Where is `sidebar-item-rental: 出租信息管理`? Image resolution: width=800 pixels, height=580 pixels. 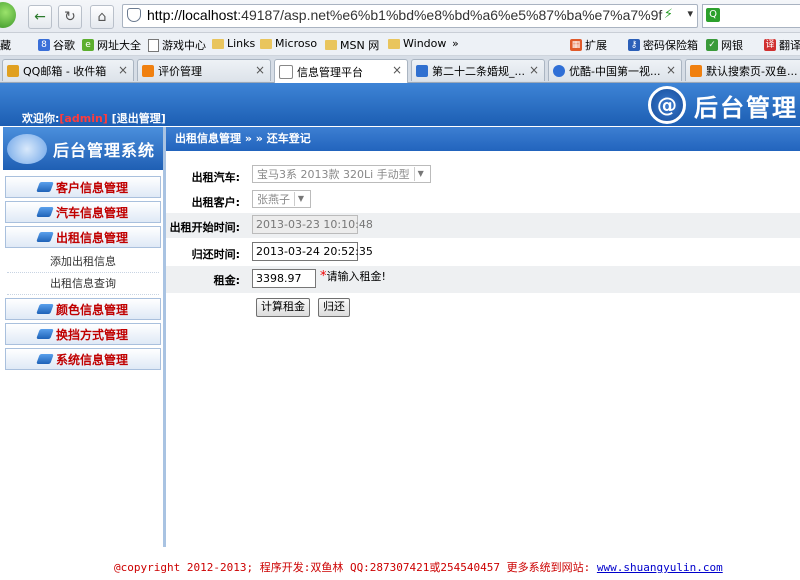
sidebar-item-rental: 出租信息管理 is located at coordinates (83, 237).